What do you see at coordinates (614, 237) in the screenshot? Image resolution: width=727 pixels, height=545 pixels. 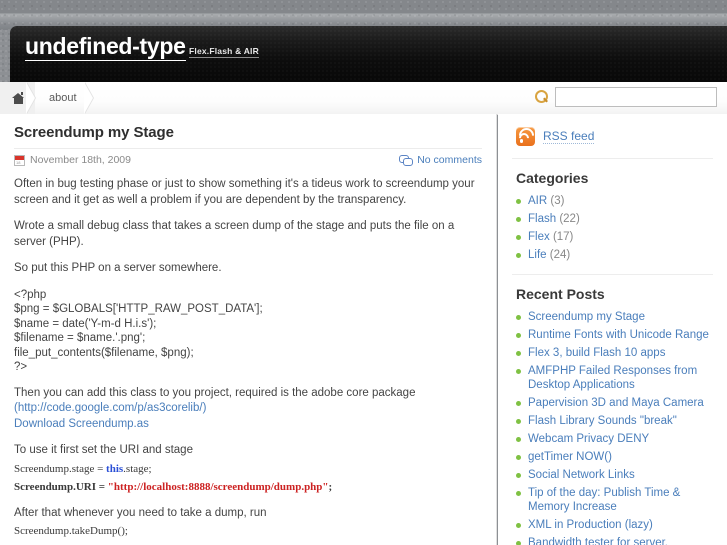 I see `list-item: Flex (17)` at bounding box center [614, 237].